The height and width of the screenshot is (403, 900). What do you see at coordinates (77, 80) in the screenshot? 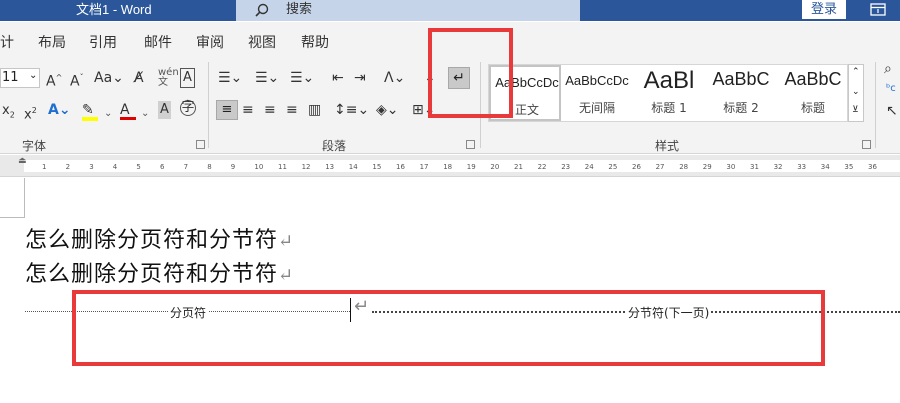
I see `shrink-font-icon: Aˇ` at bounding box center [77, 80].